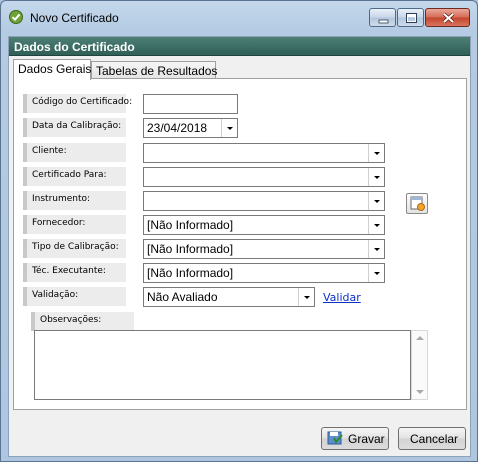  I want to click on data-date-picker: 23/04/2018, so click(190, 128).